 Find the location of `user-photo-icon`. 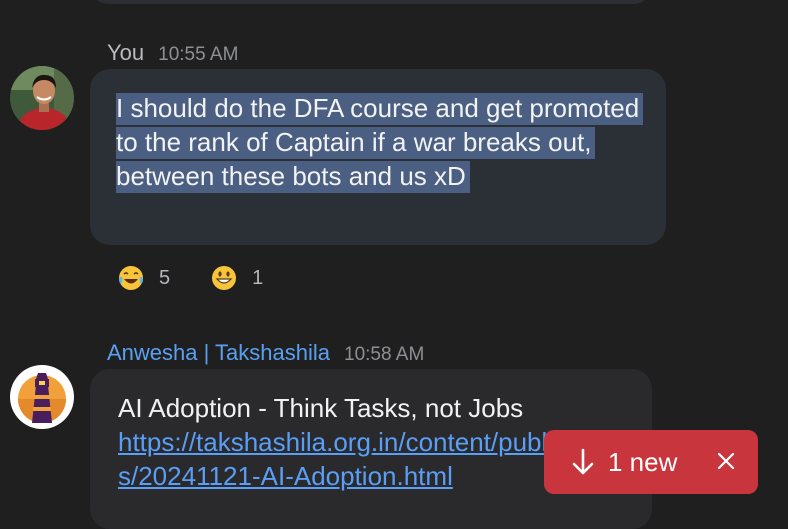

user-photo-icon is located at coordinates (42, 98).